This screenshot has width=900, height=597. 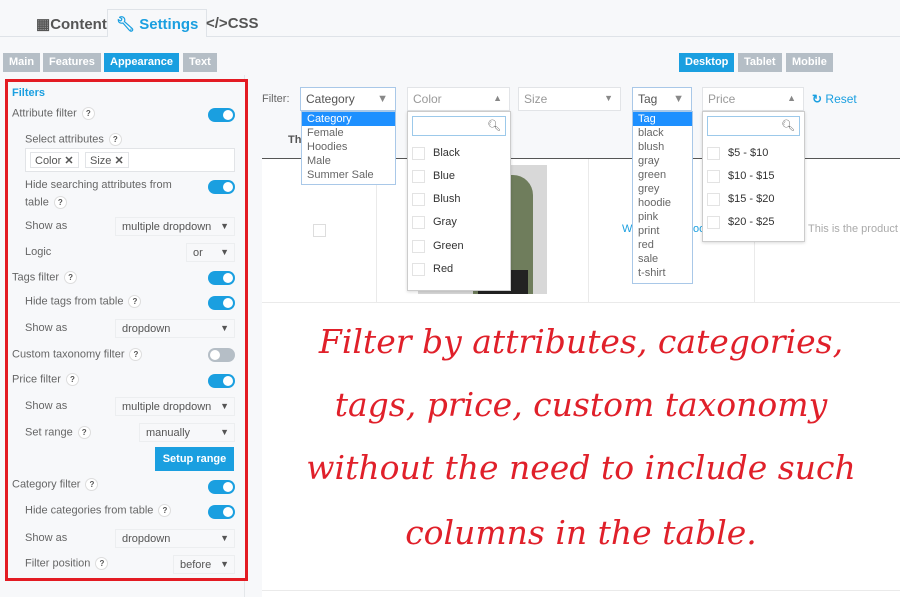 What do you see at coordinates (753, 126) in the screenshot?
I see `price-search-input: 🔍︎` at bounding box center [753, 126].